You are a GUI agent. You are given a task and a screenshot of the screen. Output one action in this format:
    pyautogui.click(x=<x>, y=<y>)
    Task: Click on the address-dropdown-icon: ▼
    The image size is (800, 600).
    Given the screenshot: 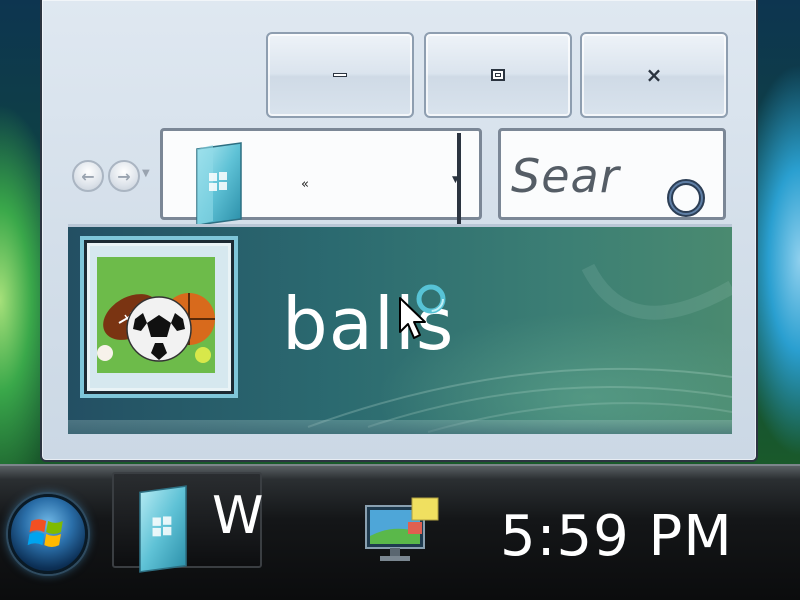 What is the action you would take?
    pyautogui.click(x=455, y=180)
    